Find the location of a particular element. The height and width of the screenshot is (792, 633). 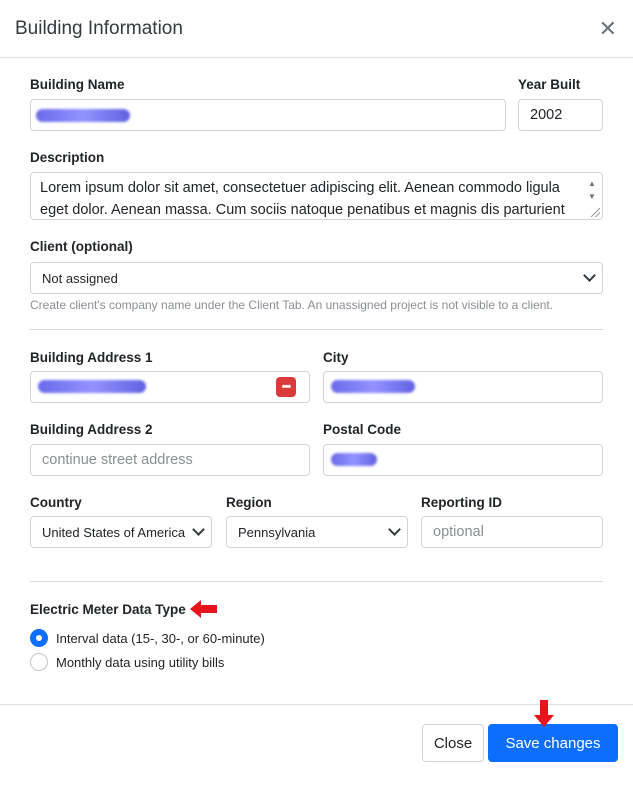

postal-code-label: Postal Code is located at coordinates (362, 429).